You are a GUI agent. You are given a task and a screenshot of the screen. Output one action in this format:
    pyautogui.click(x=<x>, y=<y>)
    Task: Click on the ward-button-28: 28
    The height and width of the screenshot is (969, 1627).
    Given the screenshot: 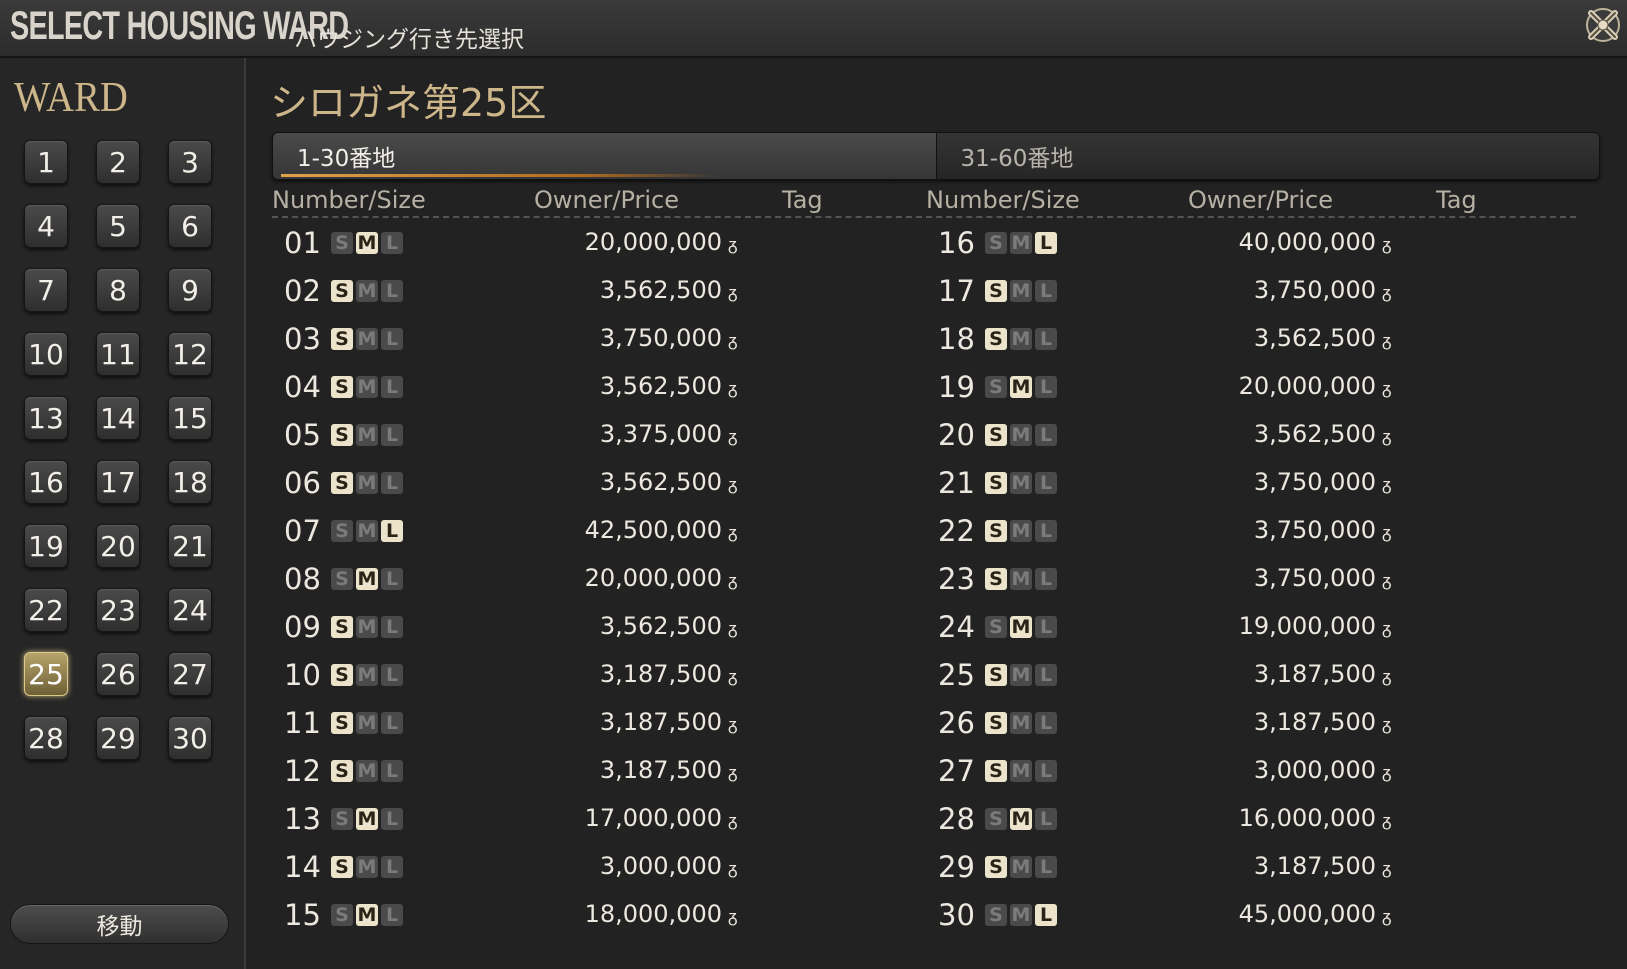 What is the action you would take?
    pyautogui.click(x=46, y=738)
    